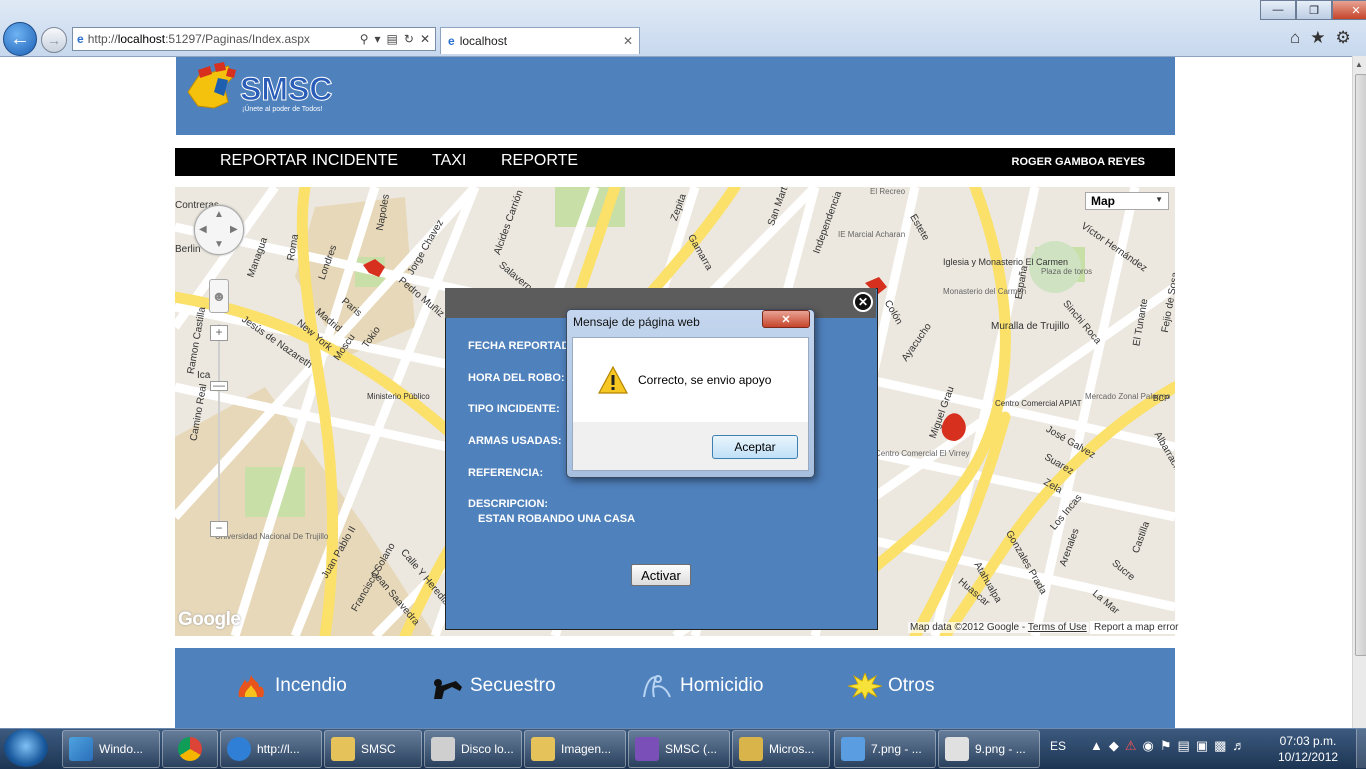 The height and width of the screenshot is (769, 1366). What do you see at coordinates (543, 749) in the screenshot?
I see `folder-icon` at bounding box center [543, 749].